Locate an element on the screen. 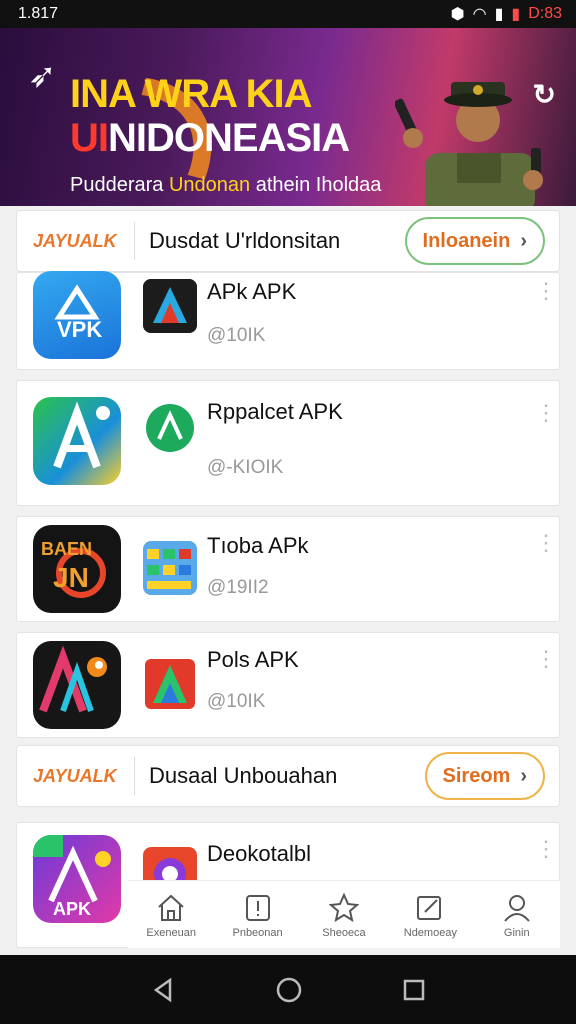  app-name: Deokotalbl is located at coordinates (259, 853).